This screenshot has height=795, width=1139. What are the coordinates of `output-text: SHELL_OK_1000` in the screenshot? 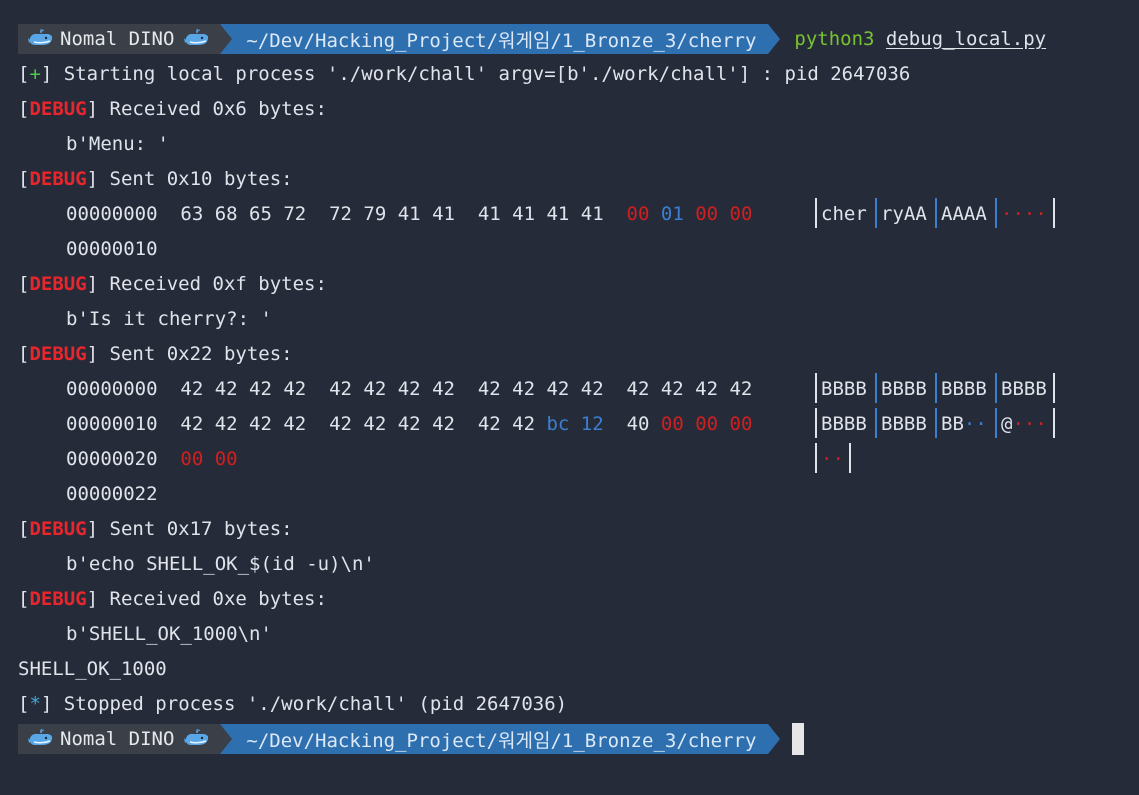 It's located at (92, 669).